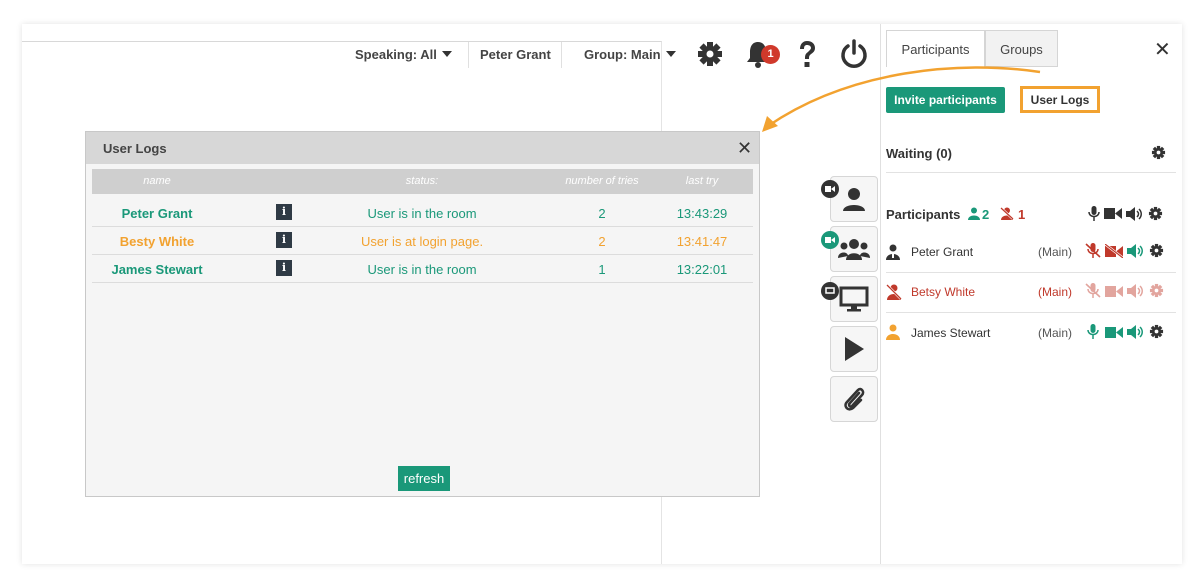 The image size is (1203, 587). What do you see at coordinates (951, 333) in the screenshot?
I see `participant-name: James Stewart` at bounding box center [951, 333].